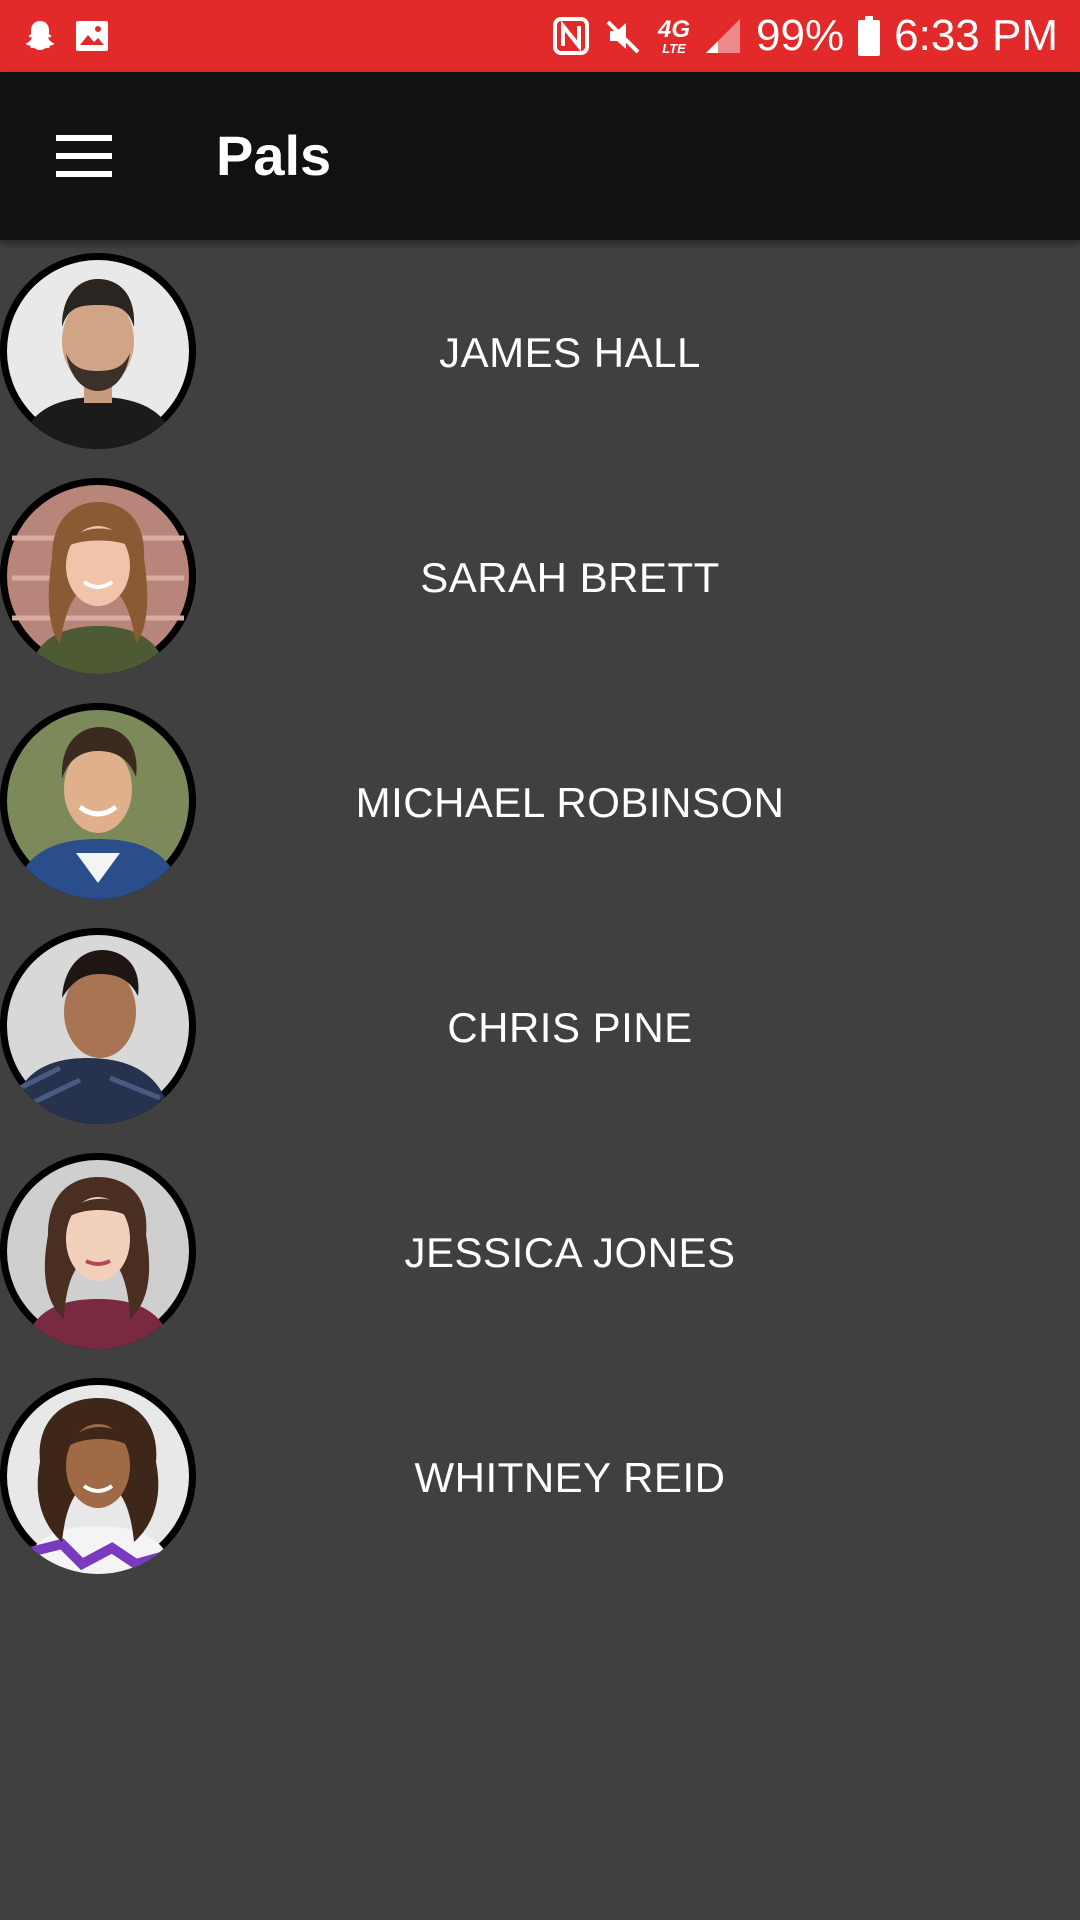 The height and width of the screenshot is (1920, 1080). Describe the element at coordinates (540, 36) in the screenshot. I see `status-bar: 4G LTE 99% 6:33 PM` at that location.